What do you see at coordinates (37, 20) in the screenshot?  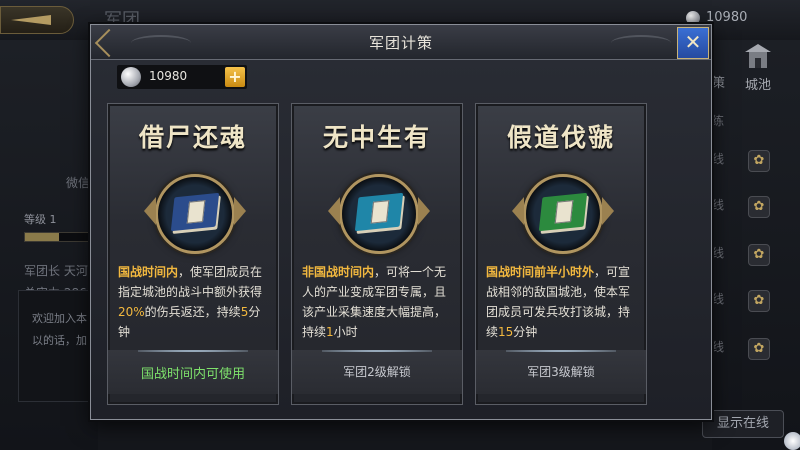 I see `back-button` at bounding box center [37, 20].